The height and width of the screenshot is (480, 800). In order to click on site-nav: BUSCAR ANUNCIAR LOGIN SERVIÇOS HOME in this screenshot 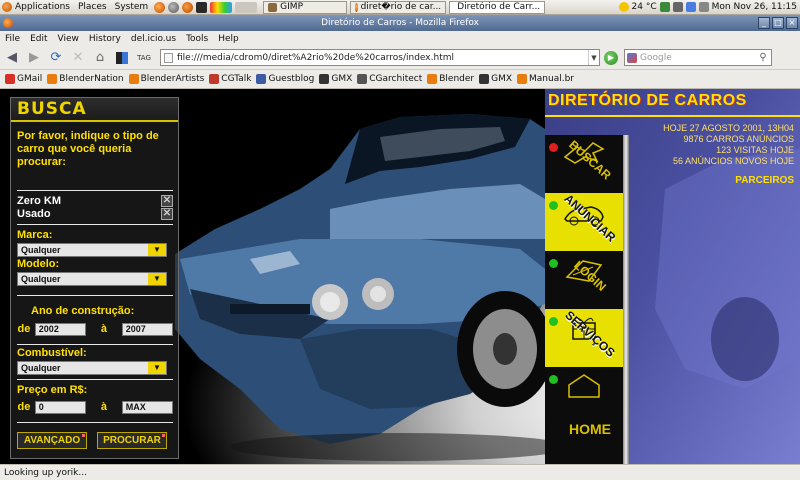, I will do `click(584, 299)`.